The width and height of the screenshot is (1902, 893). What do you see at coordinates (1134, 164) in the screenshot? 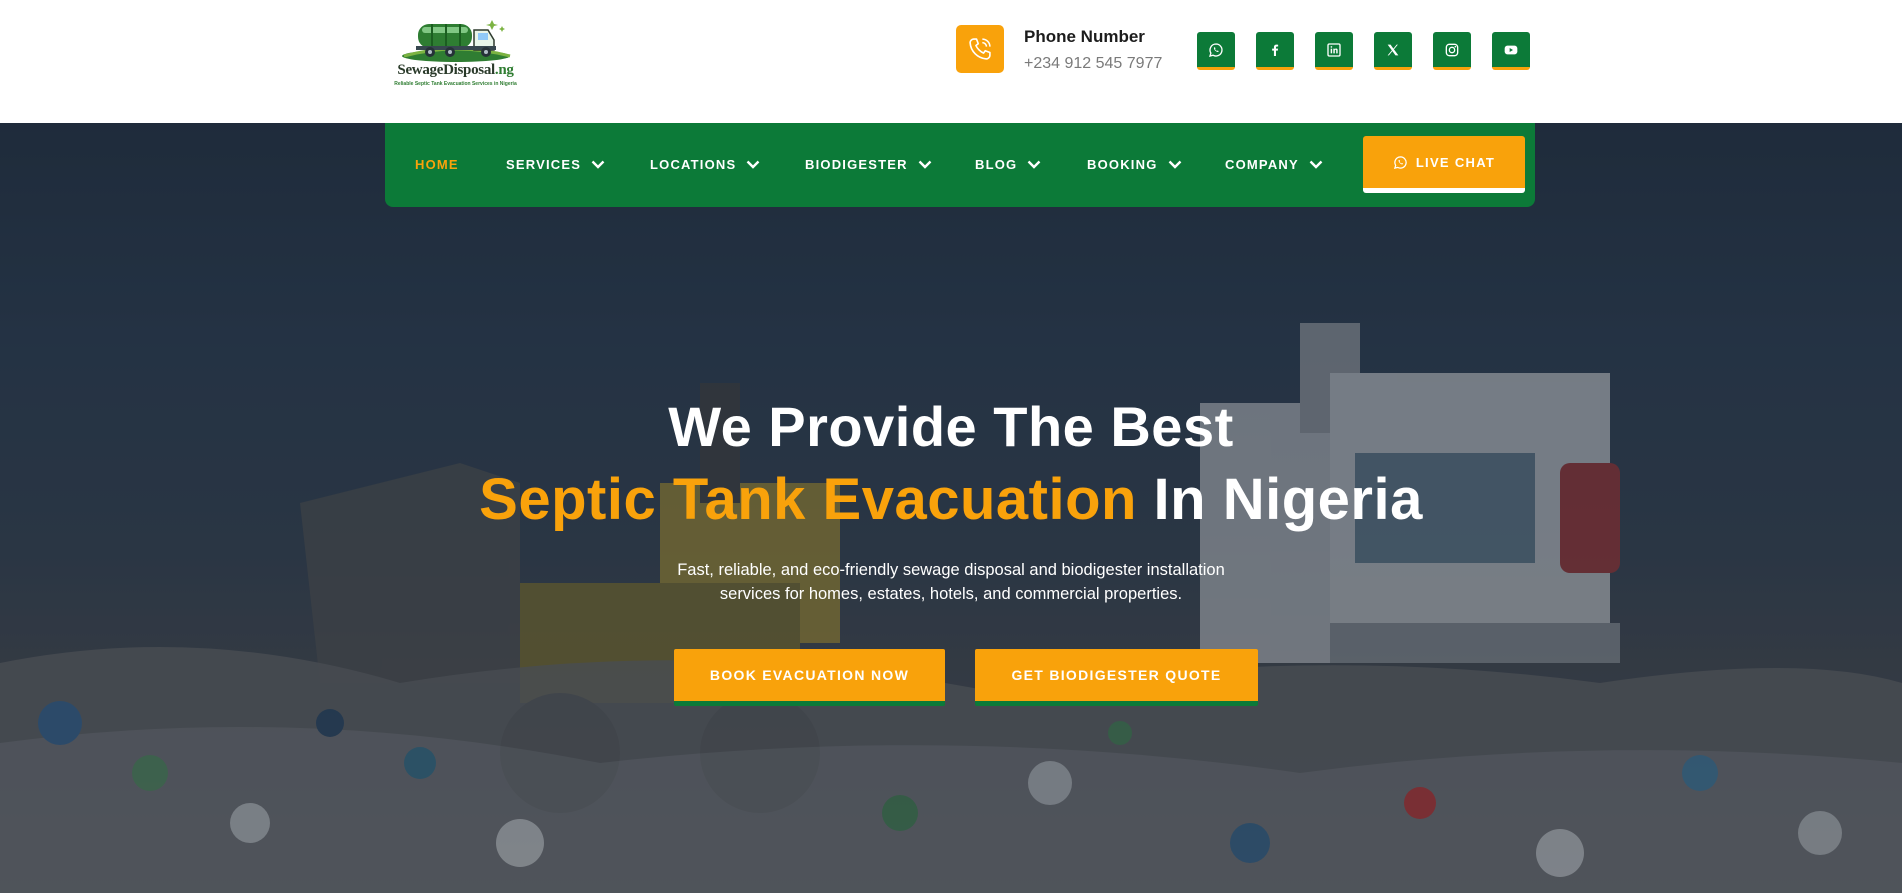
I see `nav-item-booking: BOOKING` at bounding box center [1134, 164].